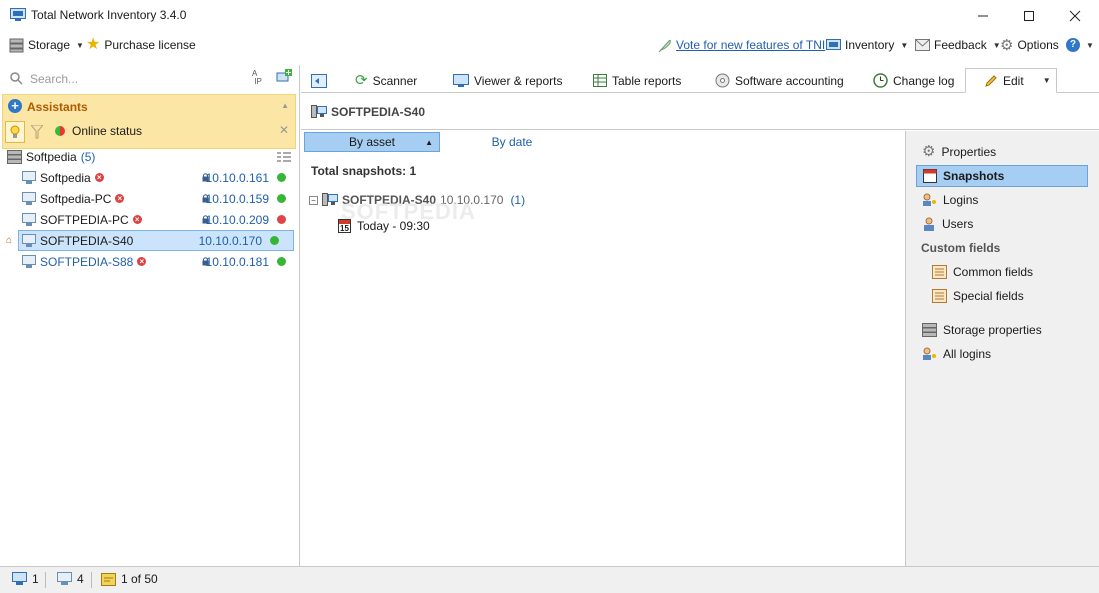 The image size is (1099, 593). Describe the element at coordinates (983, 15) in the screenshot. I see `minimize-button` at that location.